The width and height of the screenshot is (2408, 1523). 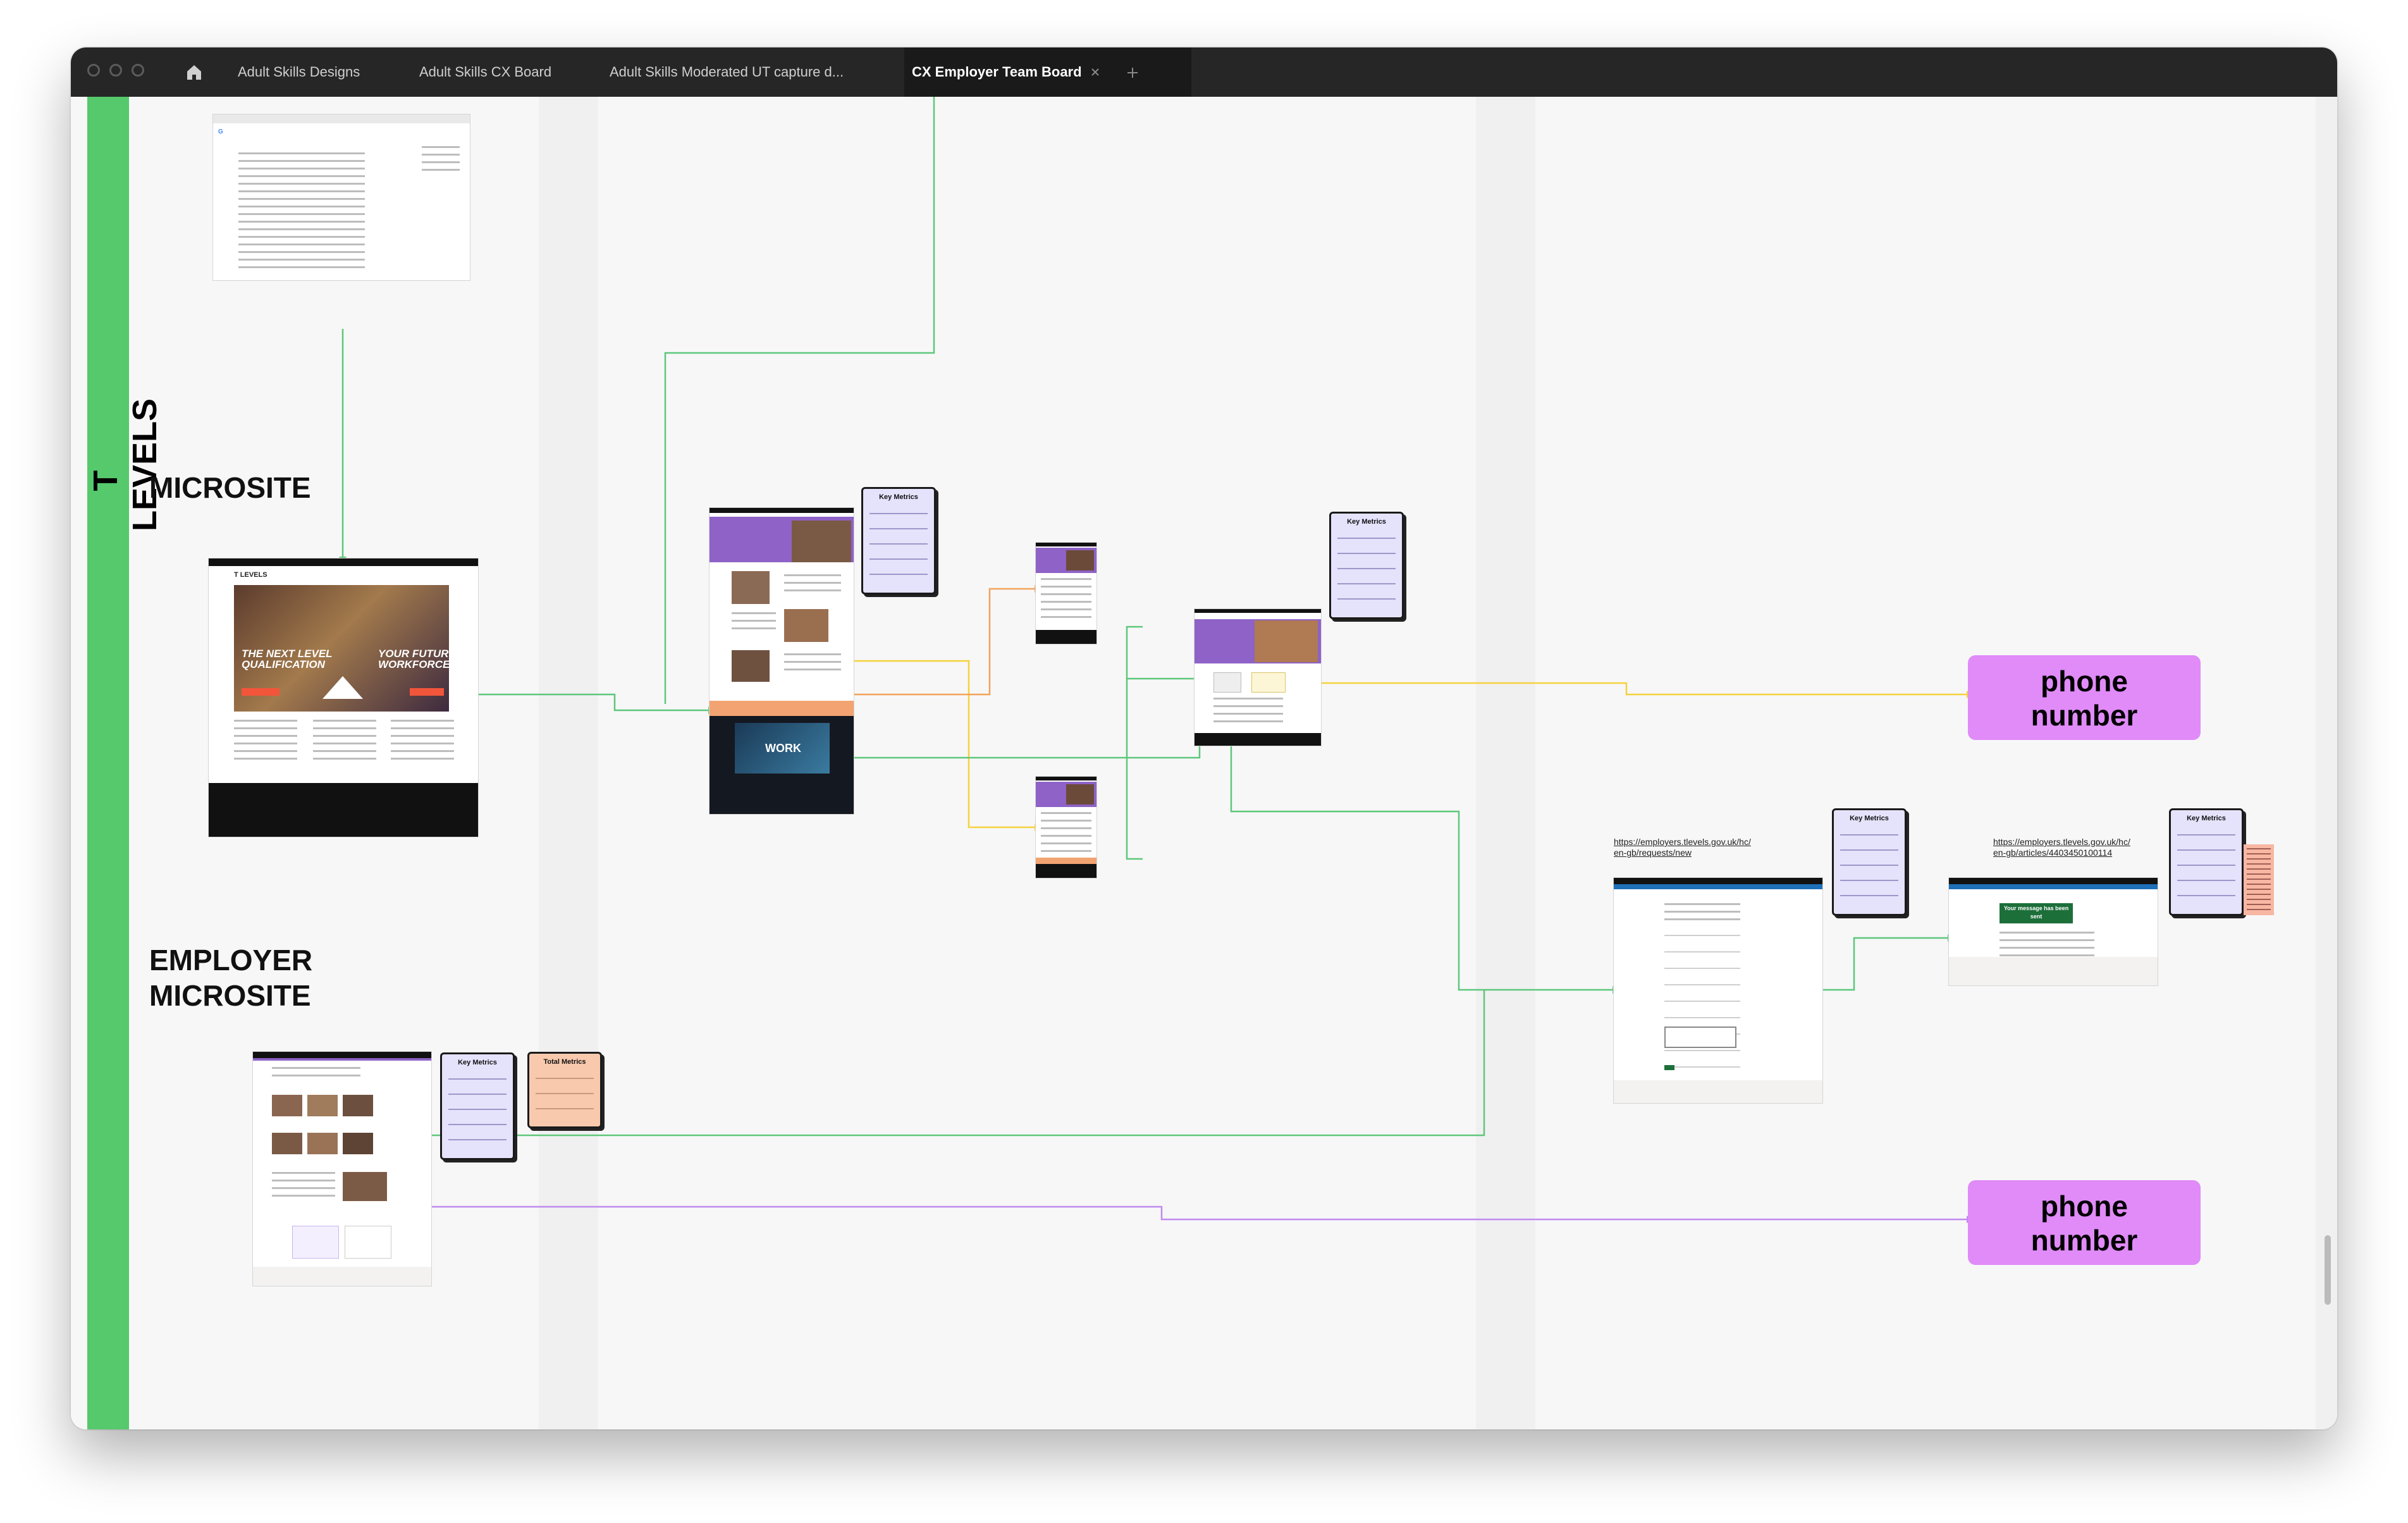 What do you see at coordinates (417, 659) in the screenshot?
I see `hero-future-workforce: YOUR FUTURE WORKFORCE` at bounding box center [417, 659].